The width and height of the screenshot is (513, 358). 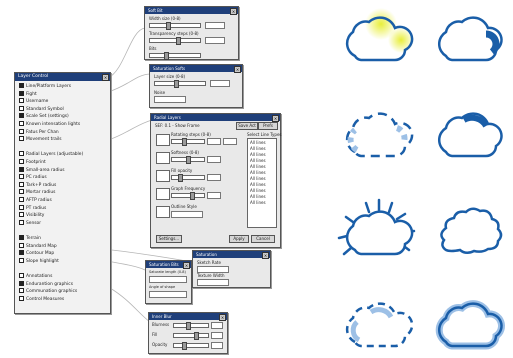 What do you see at coordinates (45, 86) in the screenshot?
I see `layer-row: Line/Platform Layers` at bounding box center [45, 86].